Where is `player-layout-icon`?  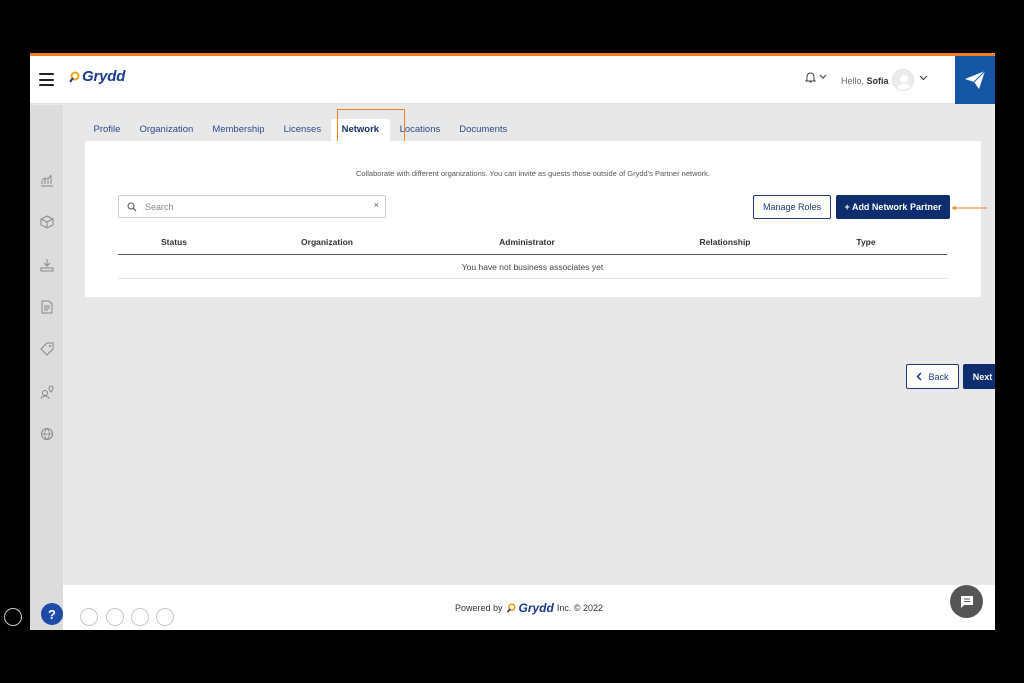 player-layout-icon is located at coordinates (140, 617).